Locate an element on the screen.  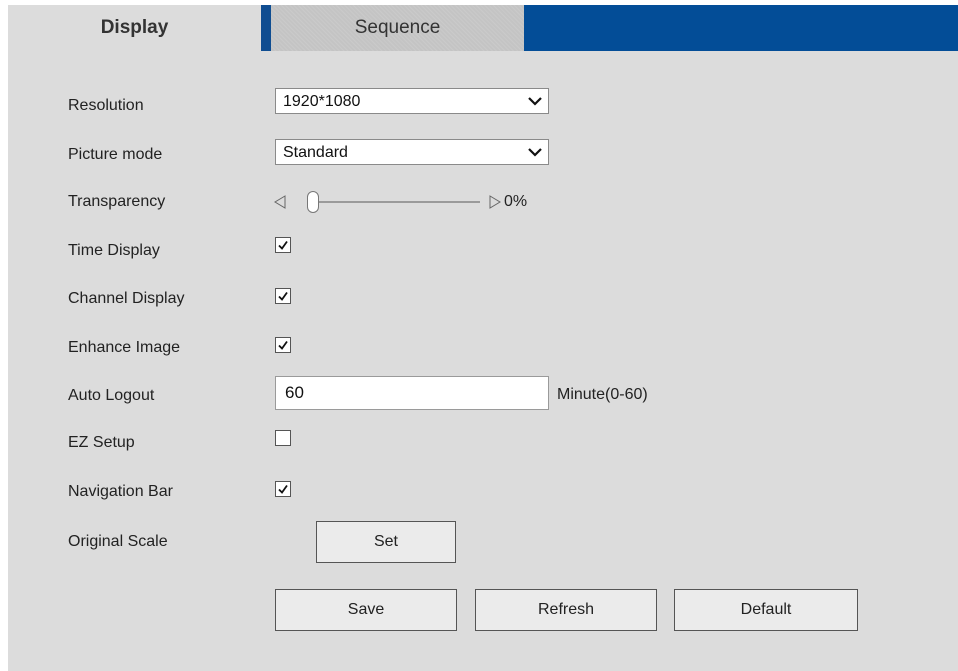
slider-track is located at coordinates (396, 202).